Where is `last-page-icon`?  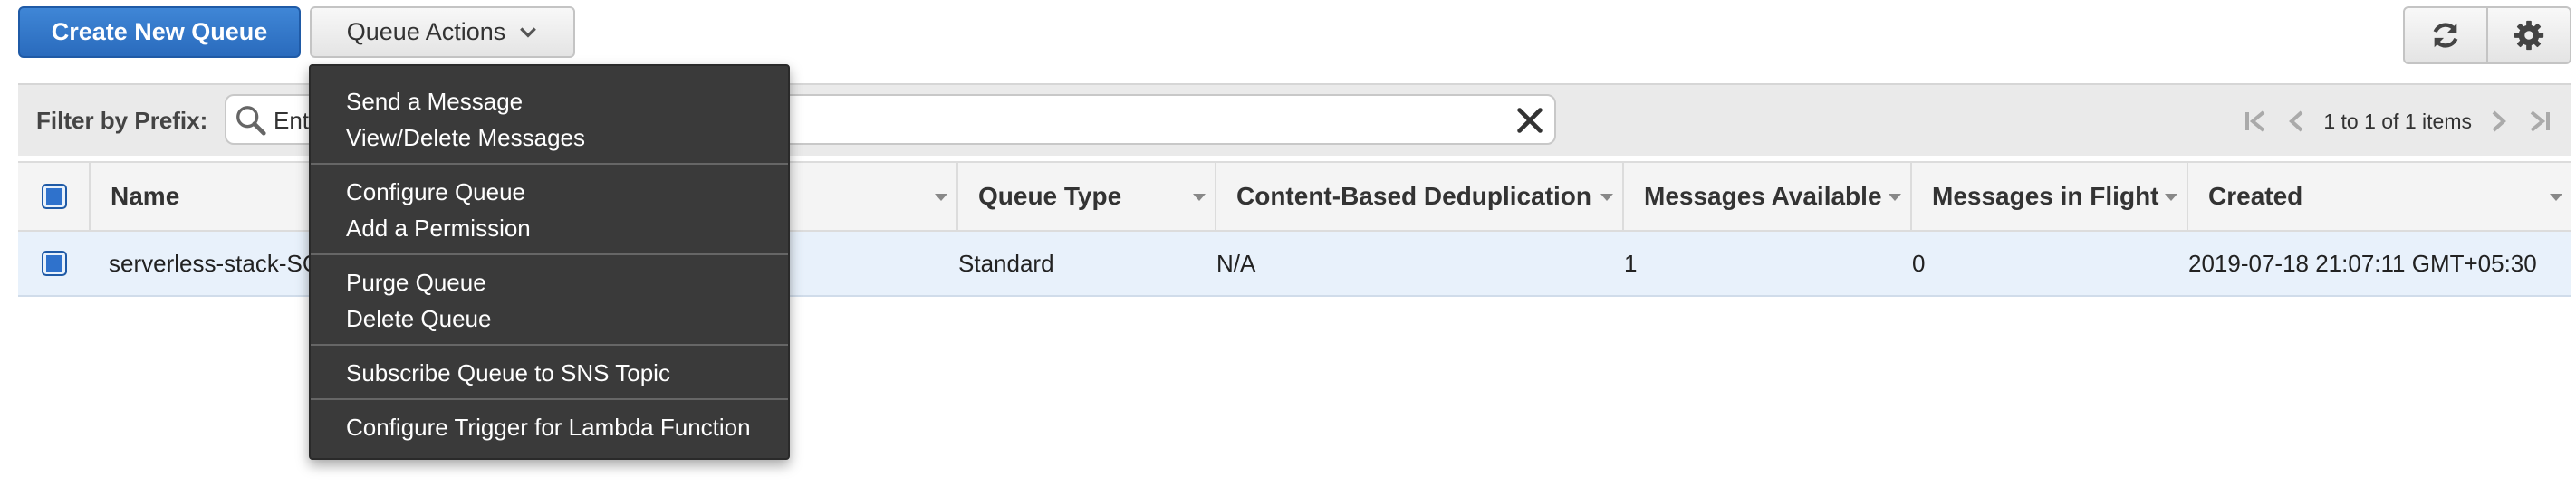 last-page-icon is located at coordinates (2539, 121).